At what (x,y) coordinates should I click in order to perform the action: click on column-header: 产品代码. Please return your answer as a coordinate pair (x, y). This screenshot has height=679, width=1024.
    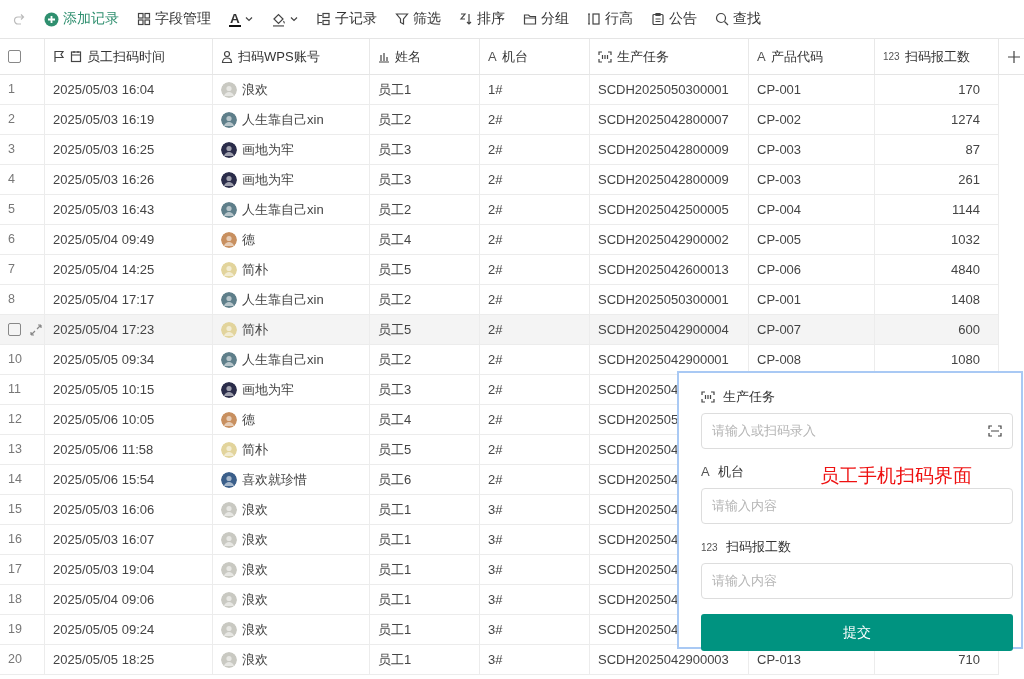
    Looking at the image, I should click on (796, 56).